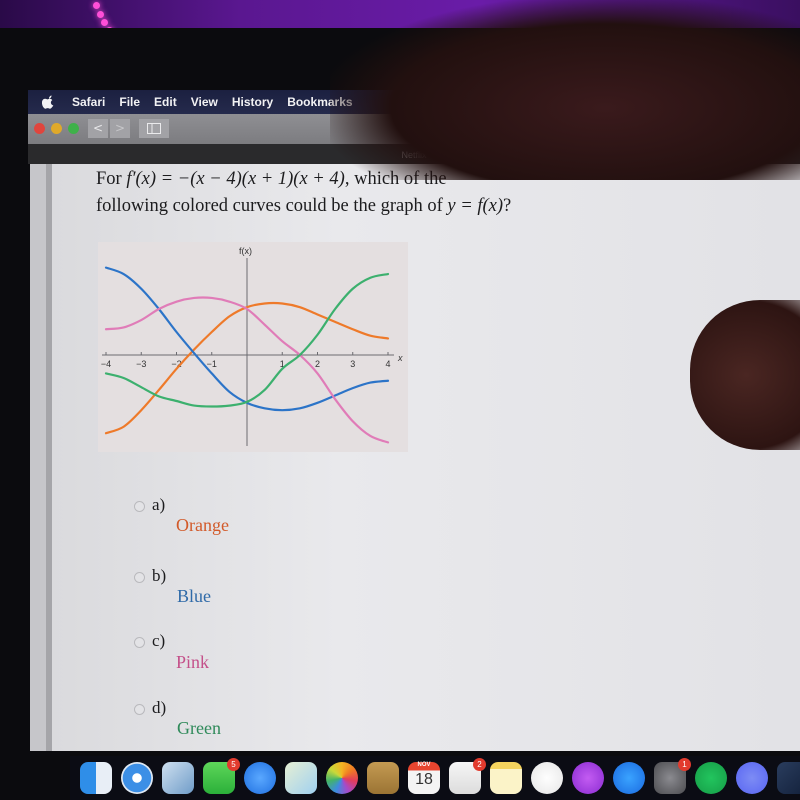 The image size is (800, 800). I want to click on menu-view: View, so click(204, 102).